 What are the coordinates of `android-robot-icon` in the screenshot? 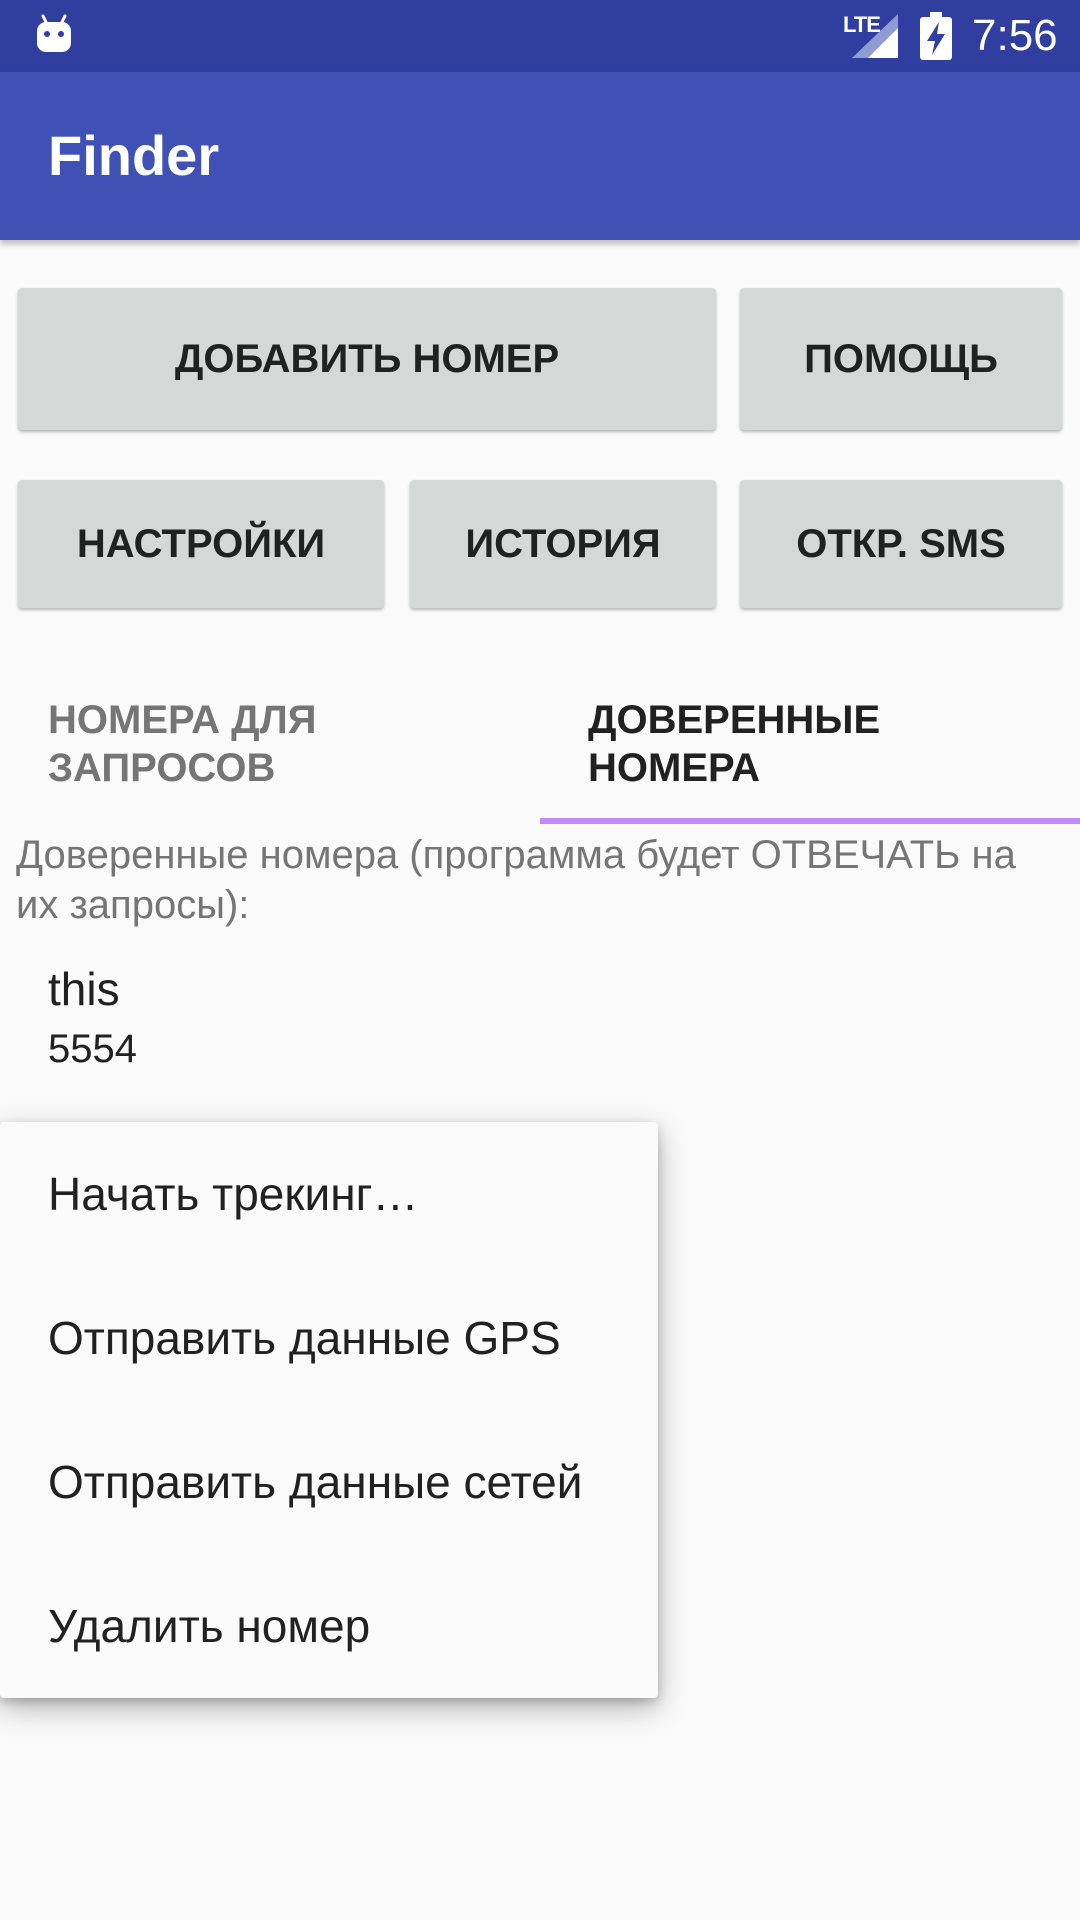 It's located at (54, 33).